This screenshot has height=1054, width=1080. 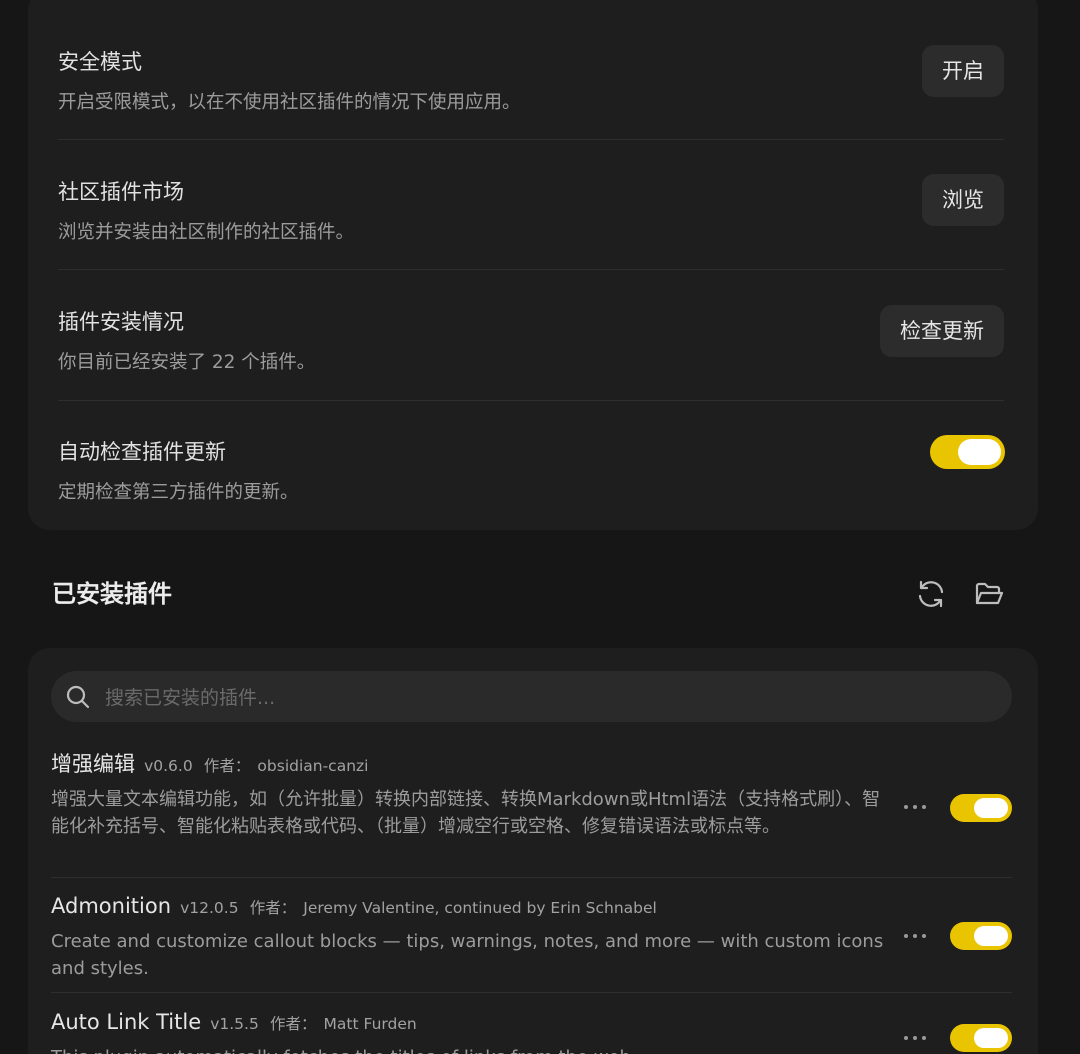 I want to click on setting-safe-mode: 安全模式 开启受限模式，以在不使用社区插件的情况下使用应用。, so click(x=531, y=80).